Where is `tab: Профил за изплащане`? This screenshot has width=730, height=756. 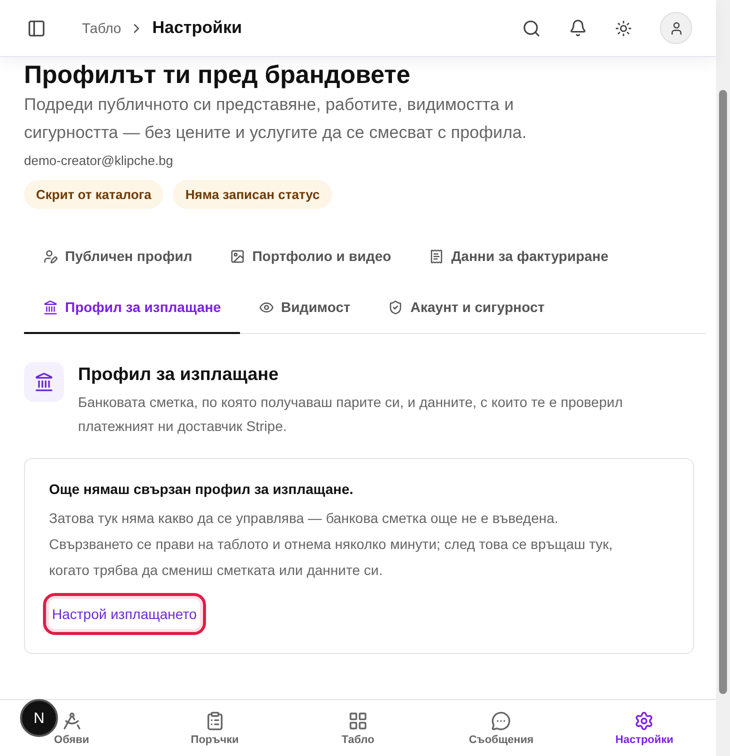 tab: Профил за изплащане is located at coordinates (132, 308).